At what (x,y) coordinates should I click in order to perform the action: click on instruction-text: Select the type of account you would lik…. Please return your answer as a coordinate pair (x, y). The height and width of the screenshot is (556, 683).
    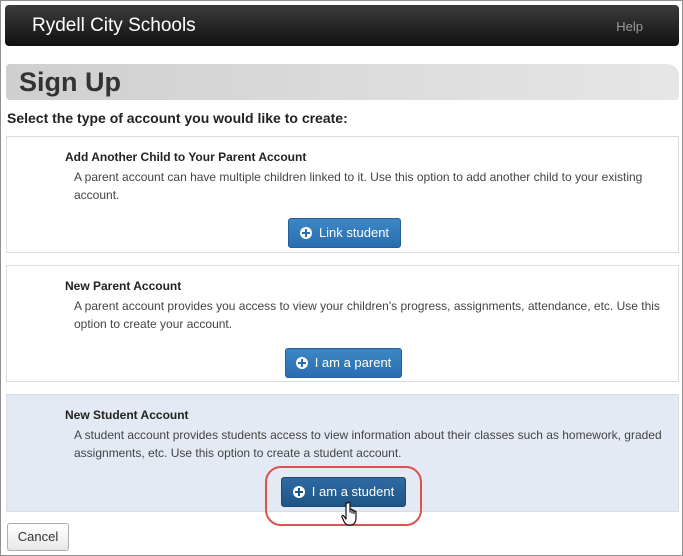
    Looking at the image, I should click on (177, 118).